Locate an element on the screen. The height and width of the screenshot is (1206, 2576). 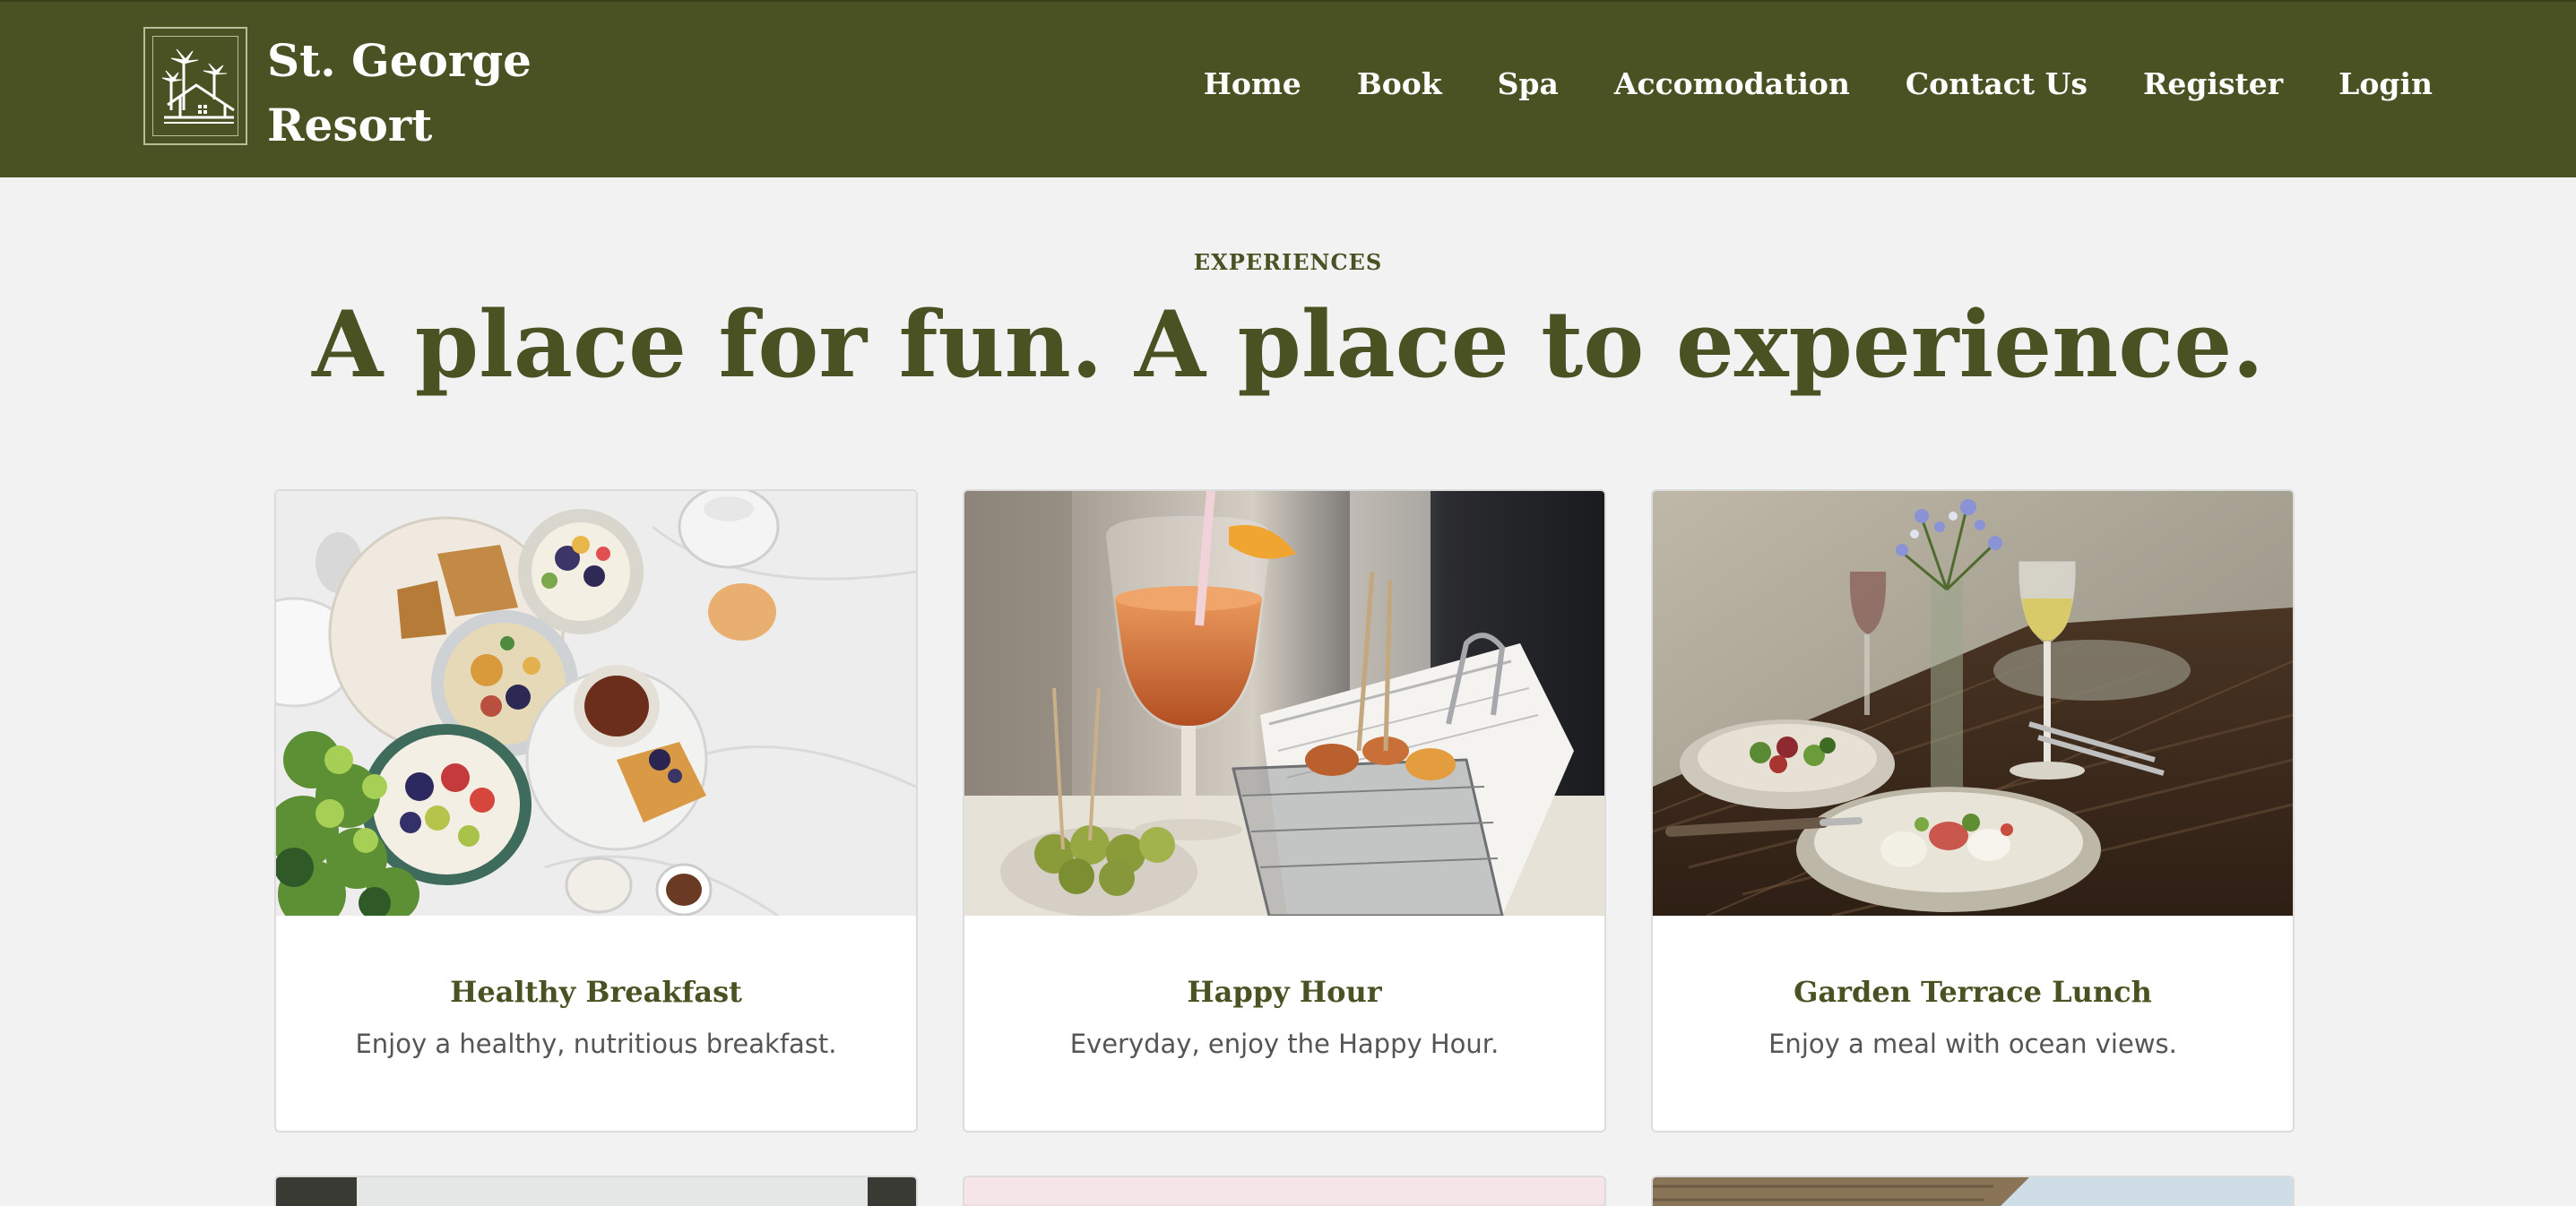
brand-line-2: Resort is located at coordinates (350, 125).